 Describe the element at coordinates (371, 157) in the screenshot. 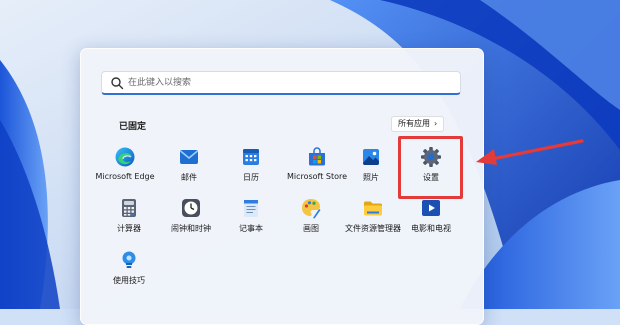

I see `photos-icon` at that location.